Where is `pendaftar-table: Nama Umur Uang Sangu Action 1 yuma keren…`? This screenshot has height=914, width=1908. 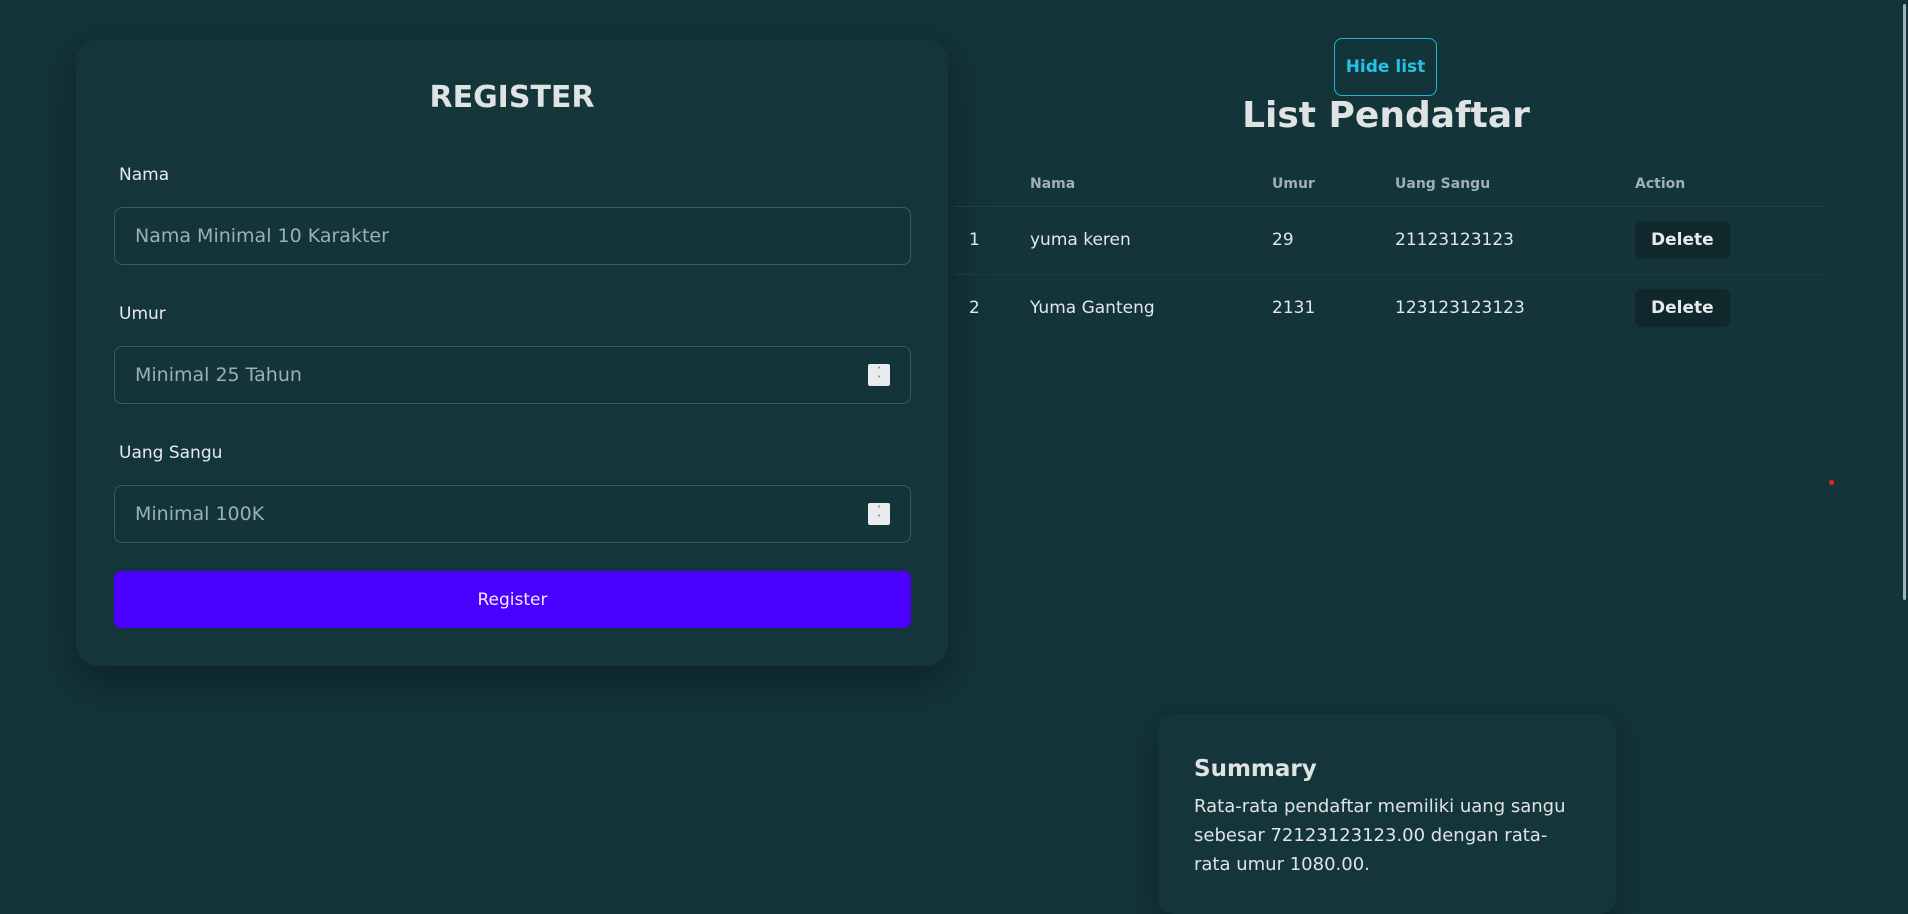 pendaftar-table: Nama Umur Uang Sangu Action 1 yuma keren… is located at coordinates (1389, 252).